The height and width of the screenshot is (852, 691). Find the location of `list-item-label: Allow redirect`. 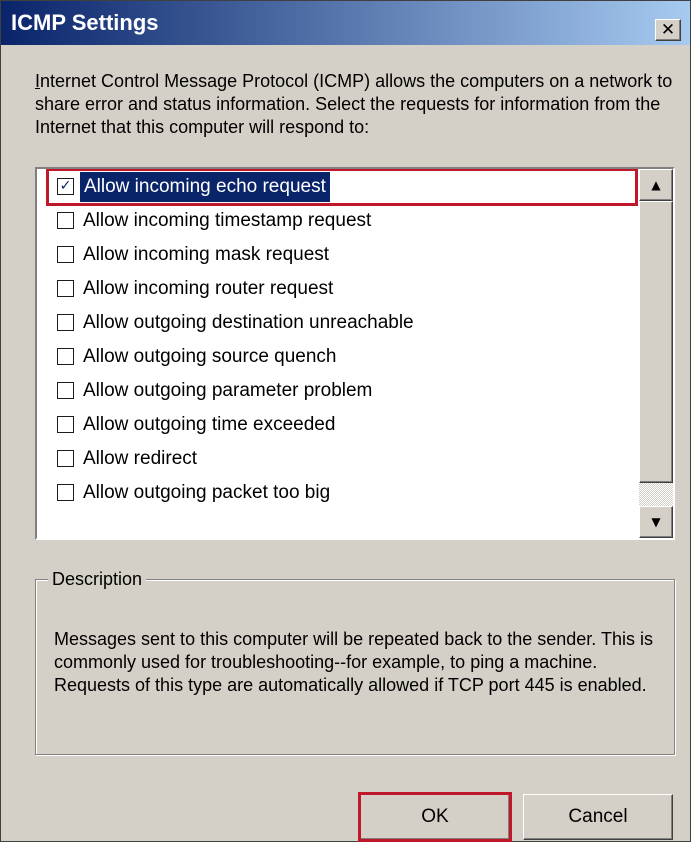

list-item-label: Allow redirect is located at coordinates (140, 458).